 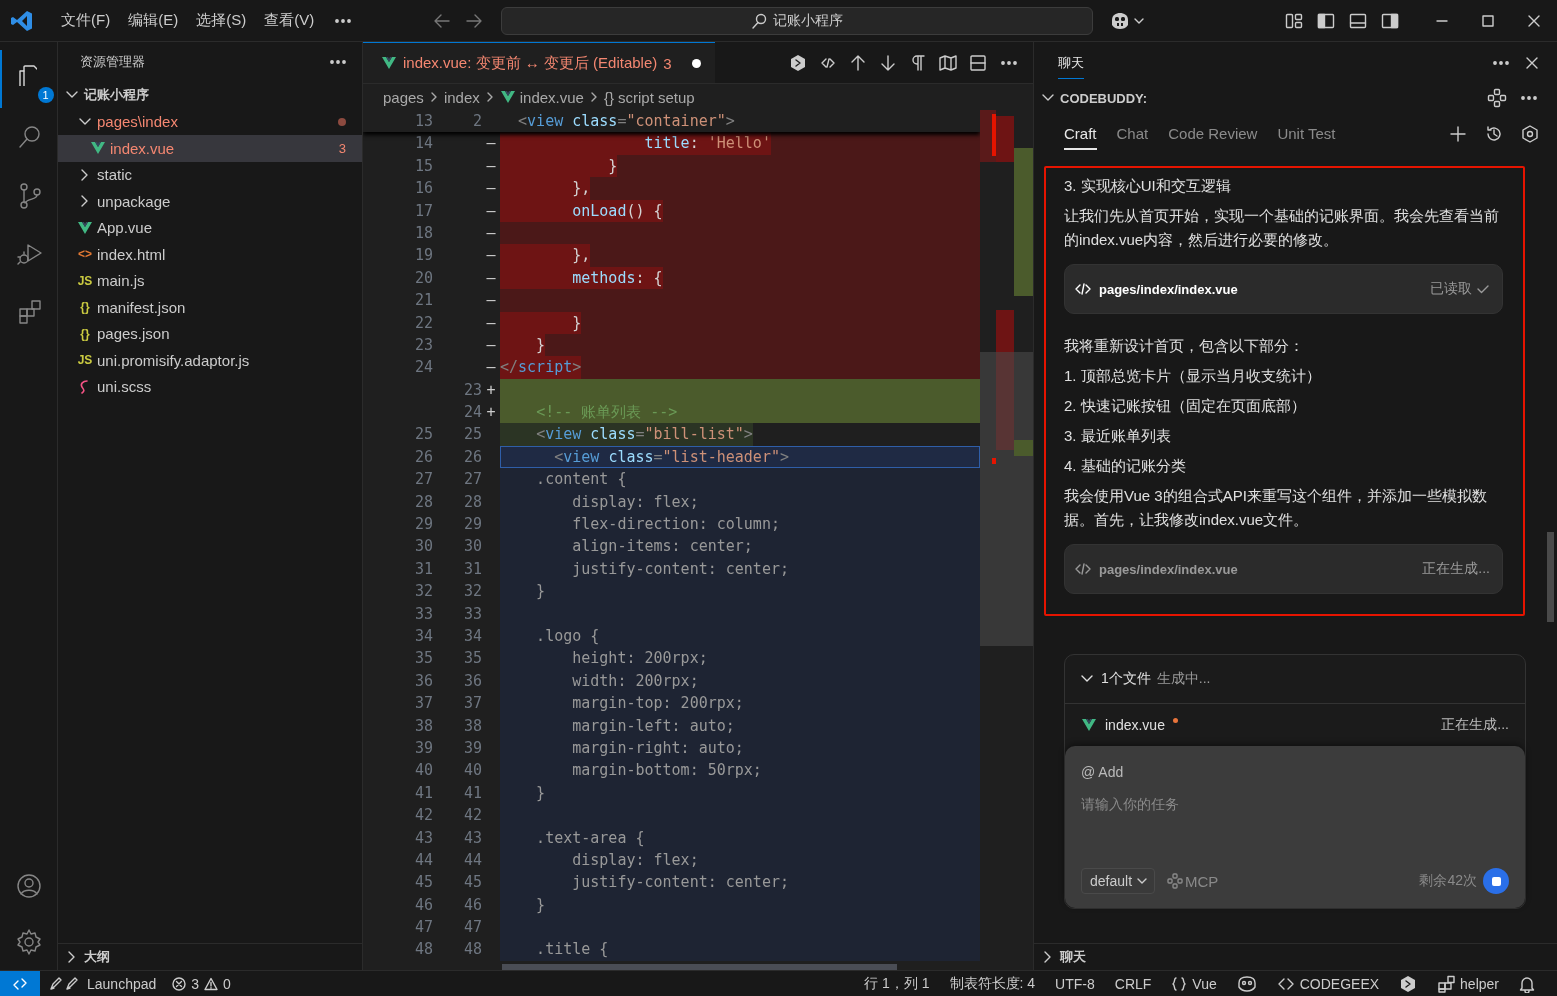 I want to click on toggle-sidebar-icon, so click(x=1326, y=20).